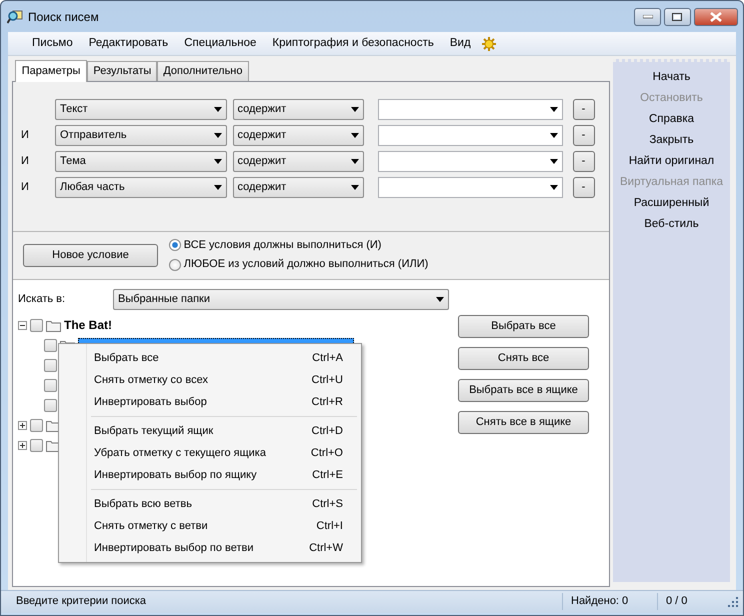 This screenshot has height=616, width=744. What do you see at coordinates (52, 44) in the screenshot?
I see `menu-item: Письмо` at bounding box center [52, 44].